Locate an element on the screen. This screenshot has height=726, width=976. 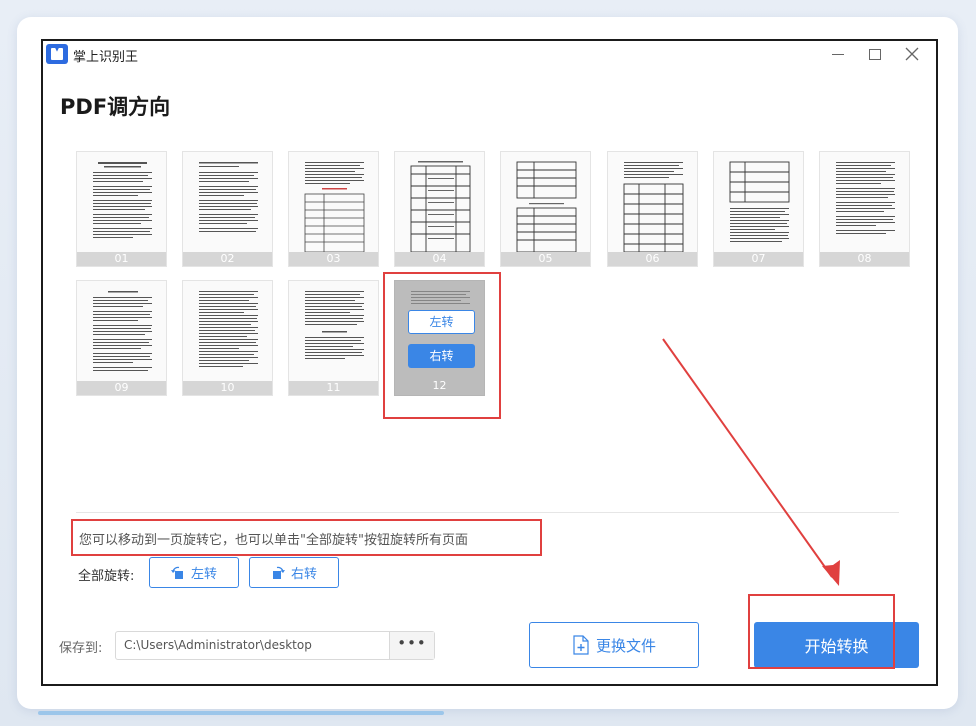
thumbnail-number: 01 is located at coordinates (121, 259).